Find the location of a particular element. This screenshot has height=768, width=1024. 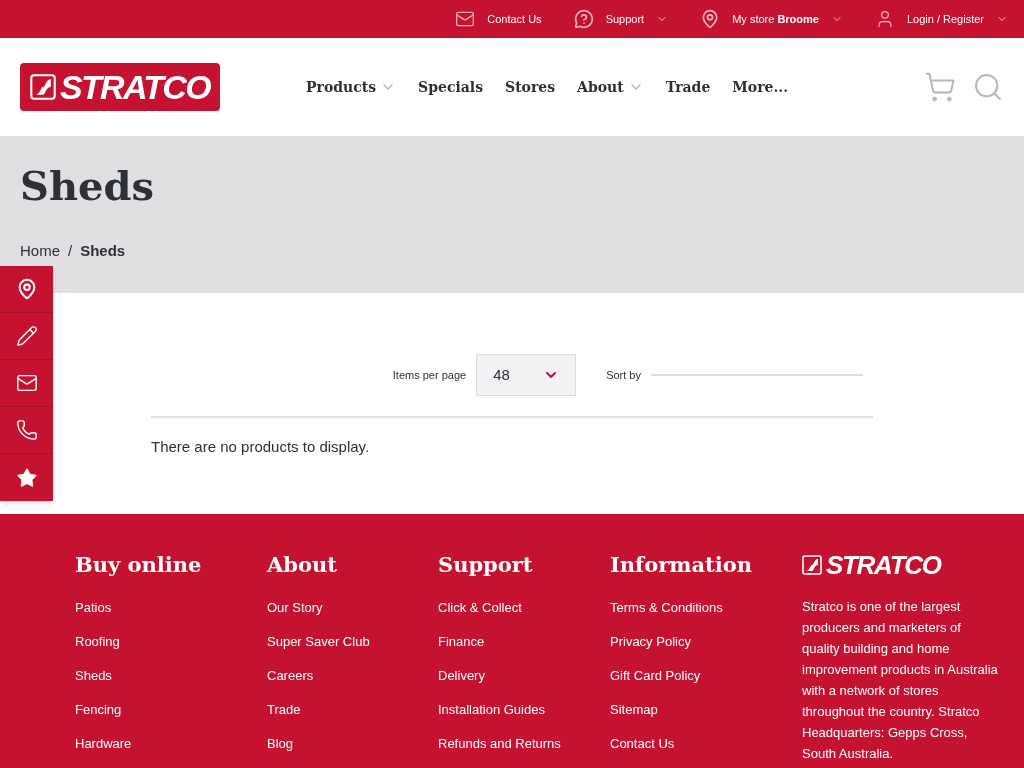

sort-by-label: Sort by is located at coordinates (623, 375).